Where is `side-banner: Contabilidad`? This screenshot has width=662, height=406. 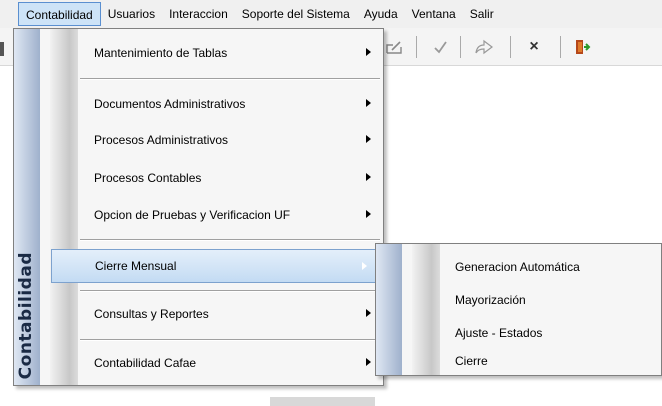 side-banner: Contabilidad is located at coordinates (27, 207).